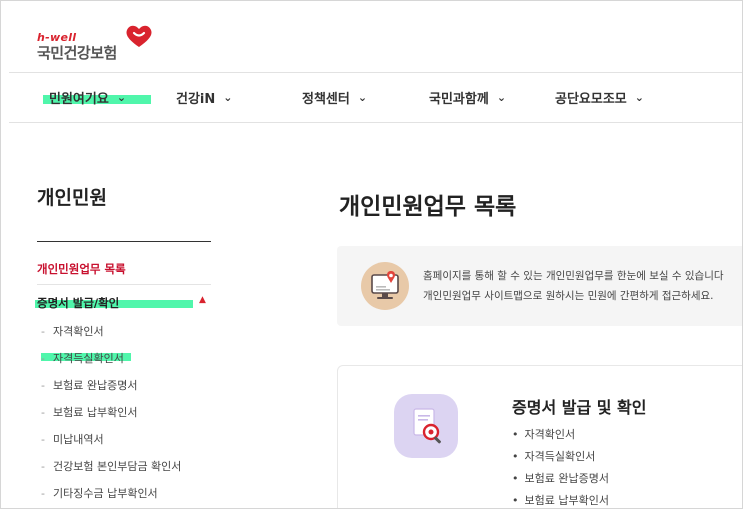 The image size is (743, 509). Describe the element at coordinates (573, 276) in the screenshot. I see `info-text-line: 홈페이지를 통해 할 수 있는 개인민원업무를 한눈에 보실 수 있습니다` at that location.